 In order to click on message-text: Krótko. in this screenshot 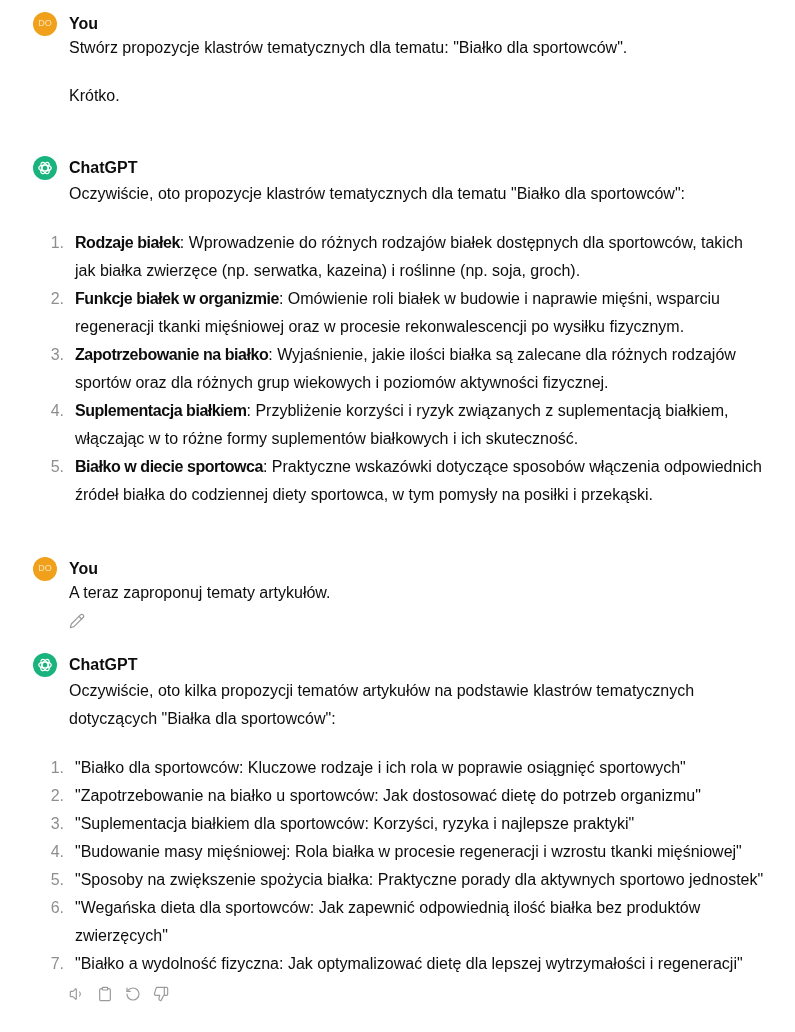, I will do `click(95, 96)`.